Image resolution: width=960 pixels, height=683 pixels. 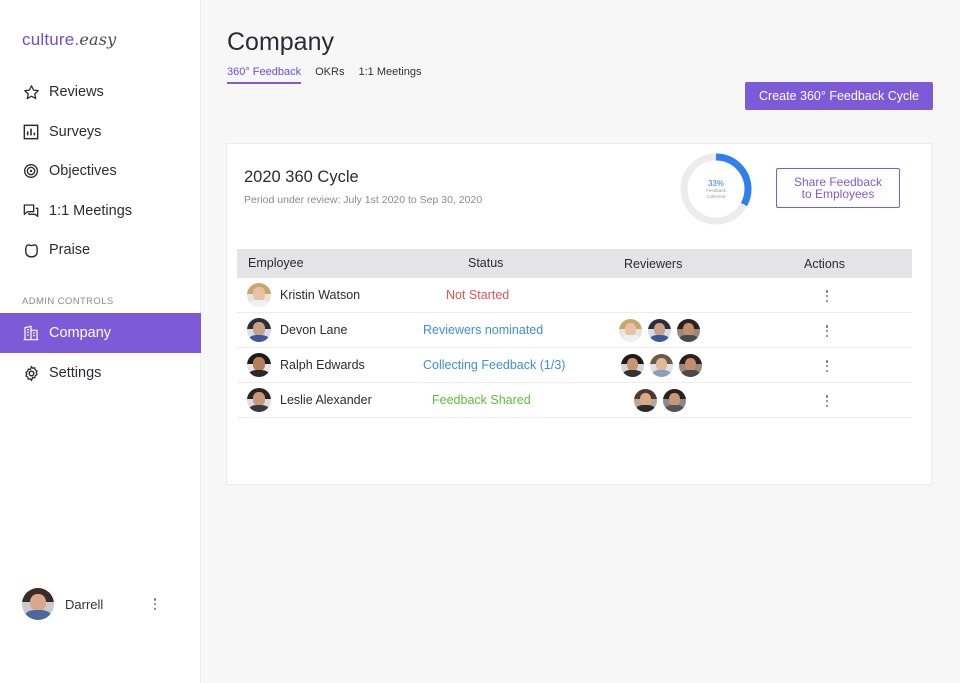 What do you see at coordinates (31, 92) in the screenshot?
I see `star-icon` at bounding box center [31, 92].